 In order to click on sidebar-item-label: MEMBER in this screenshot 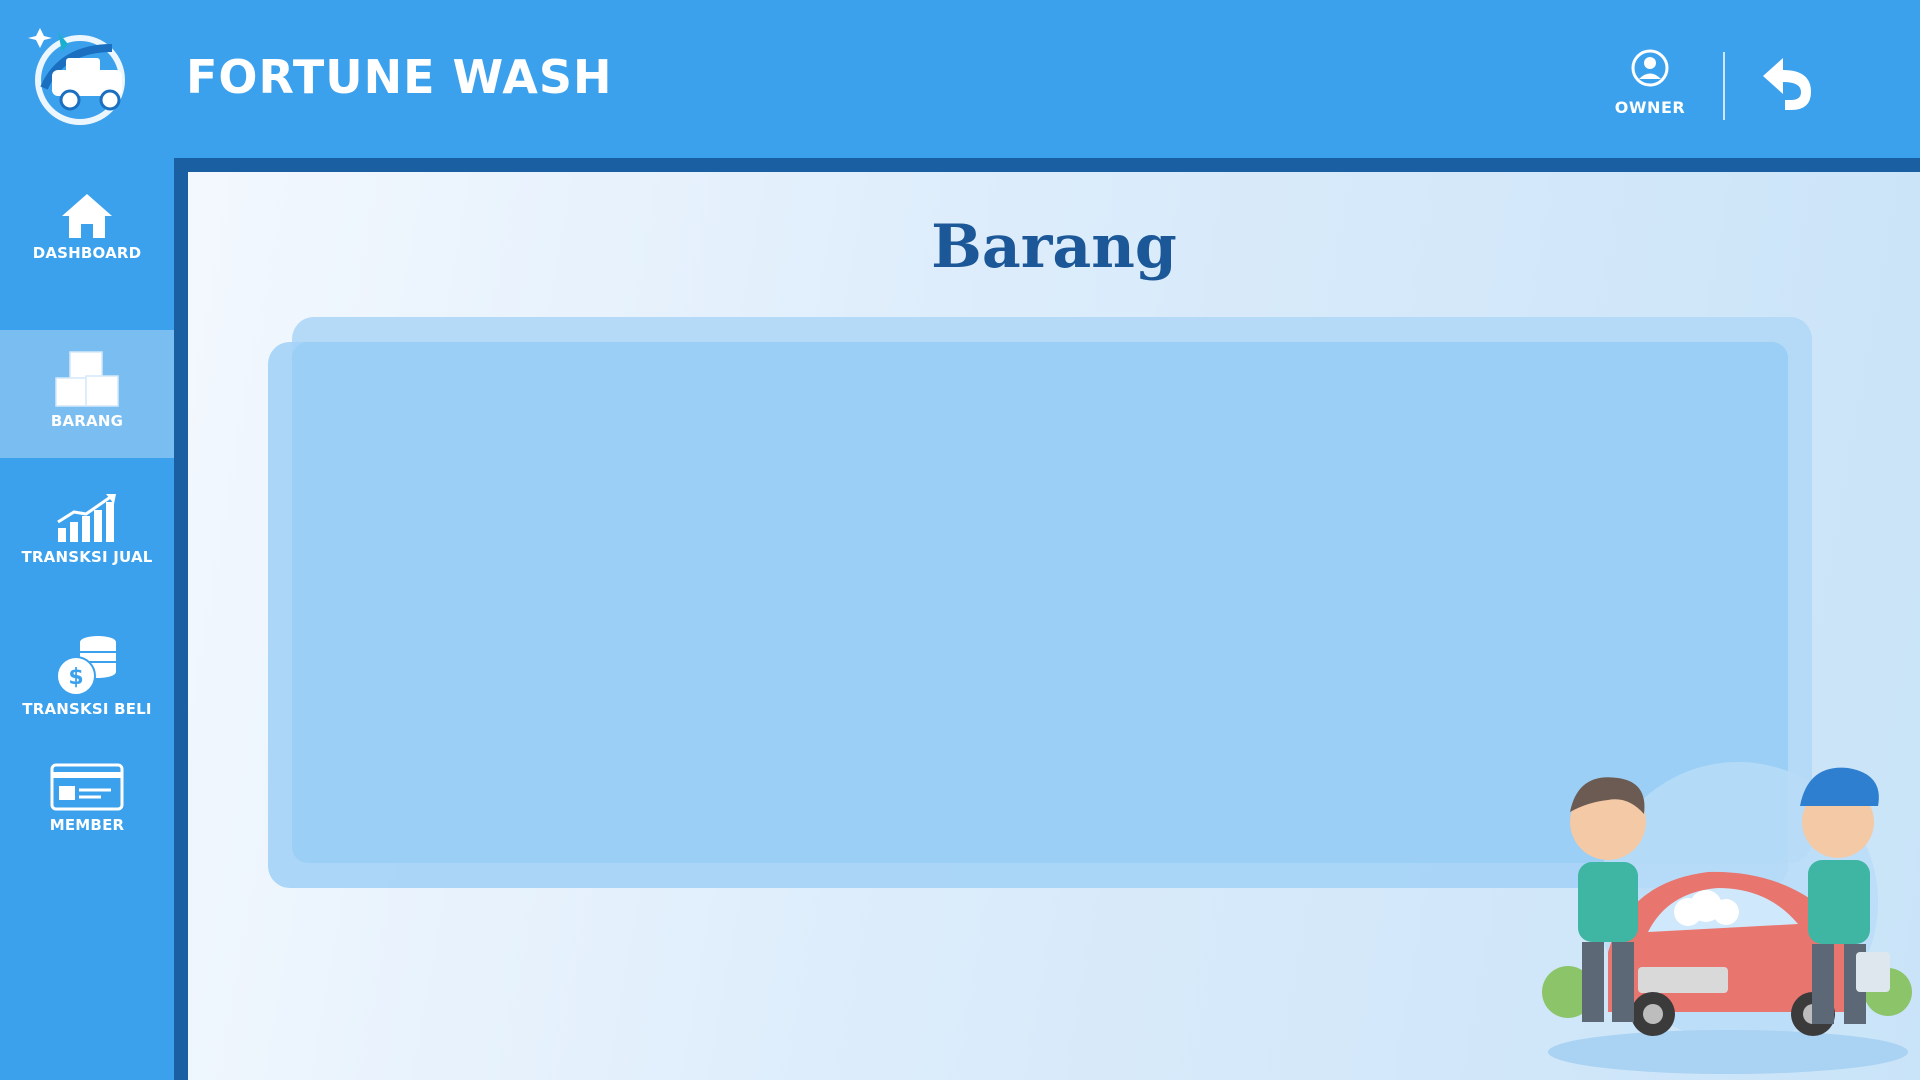, I will do `click(87, 825)`.